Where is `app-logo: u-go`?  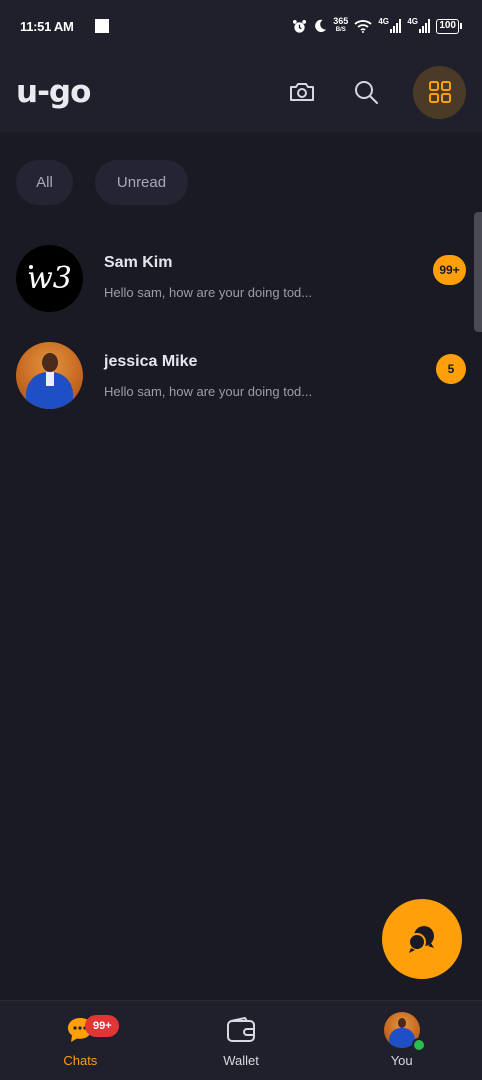
app-logo: u-go is located at coordinates (53, 92).